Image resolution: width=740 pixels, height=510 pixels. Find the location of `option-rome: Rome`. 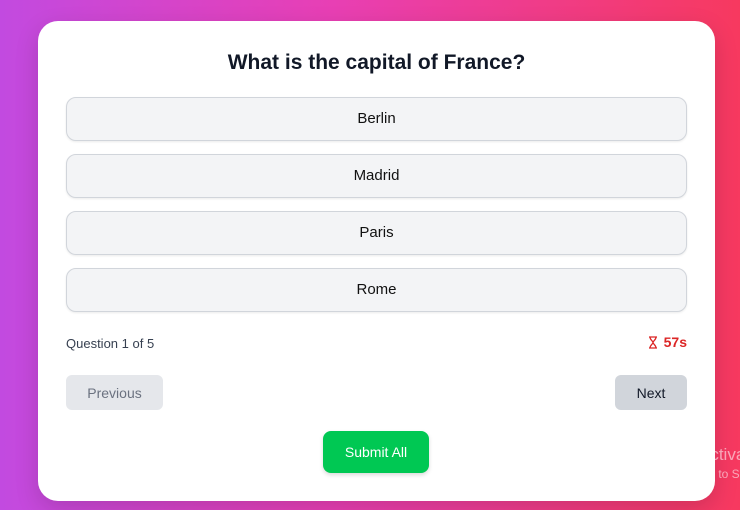

option-rome: Rome is located at coordinates (376, 290).